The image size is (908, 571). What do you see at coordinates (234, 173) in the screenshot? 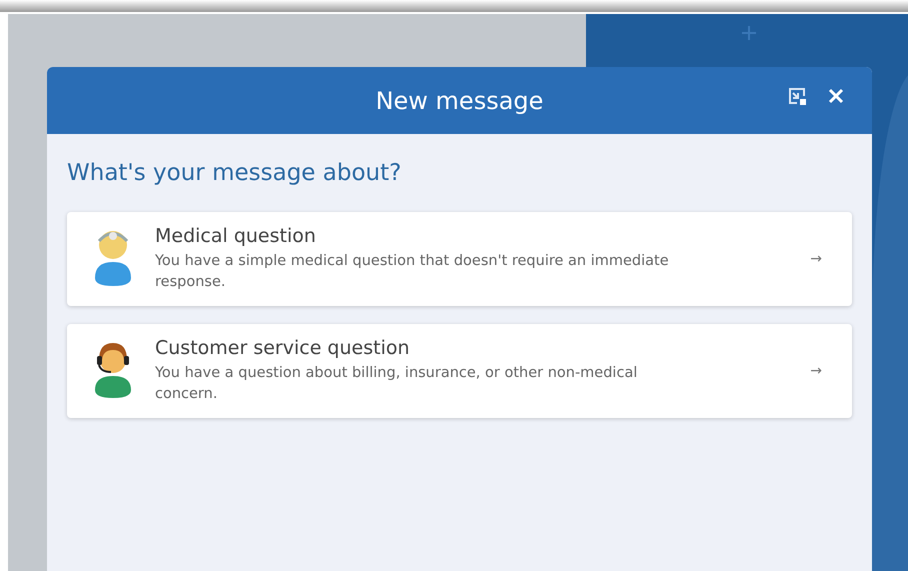
I see `dialog-heading: What's your message about?` at bounding box center [234, 173].